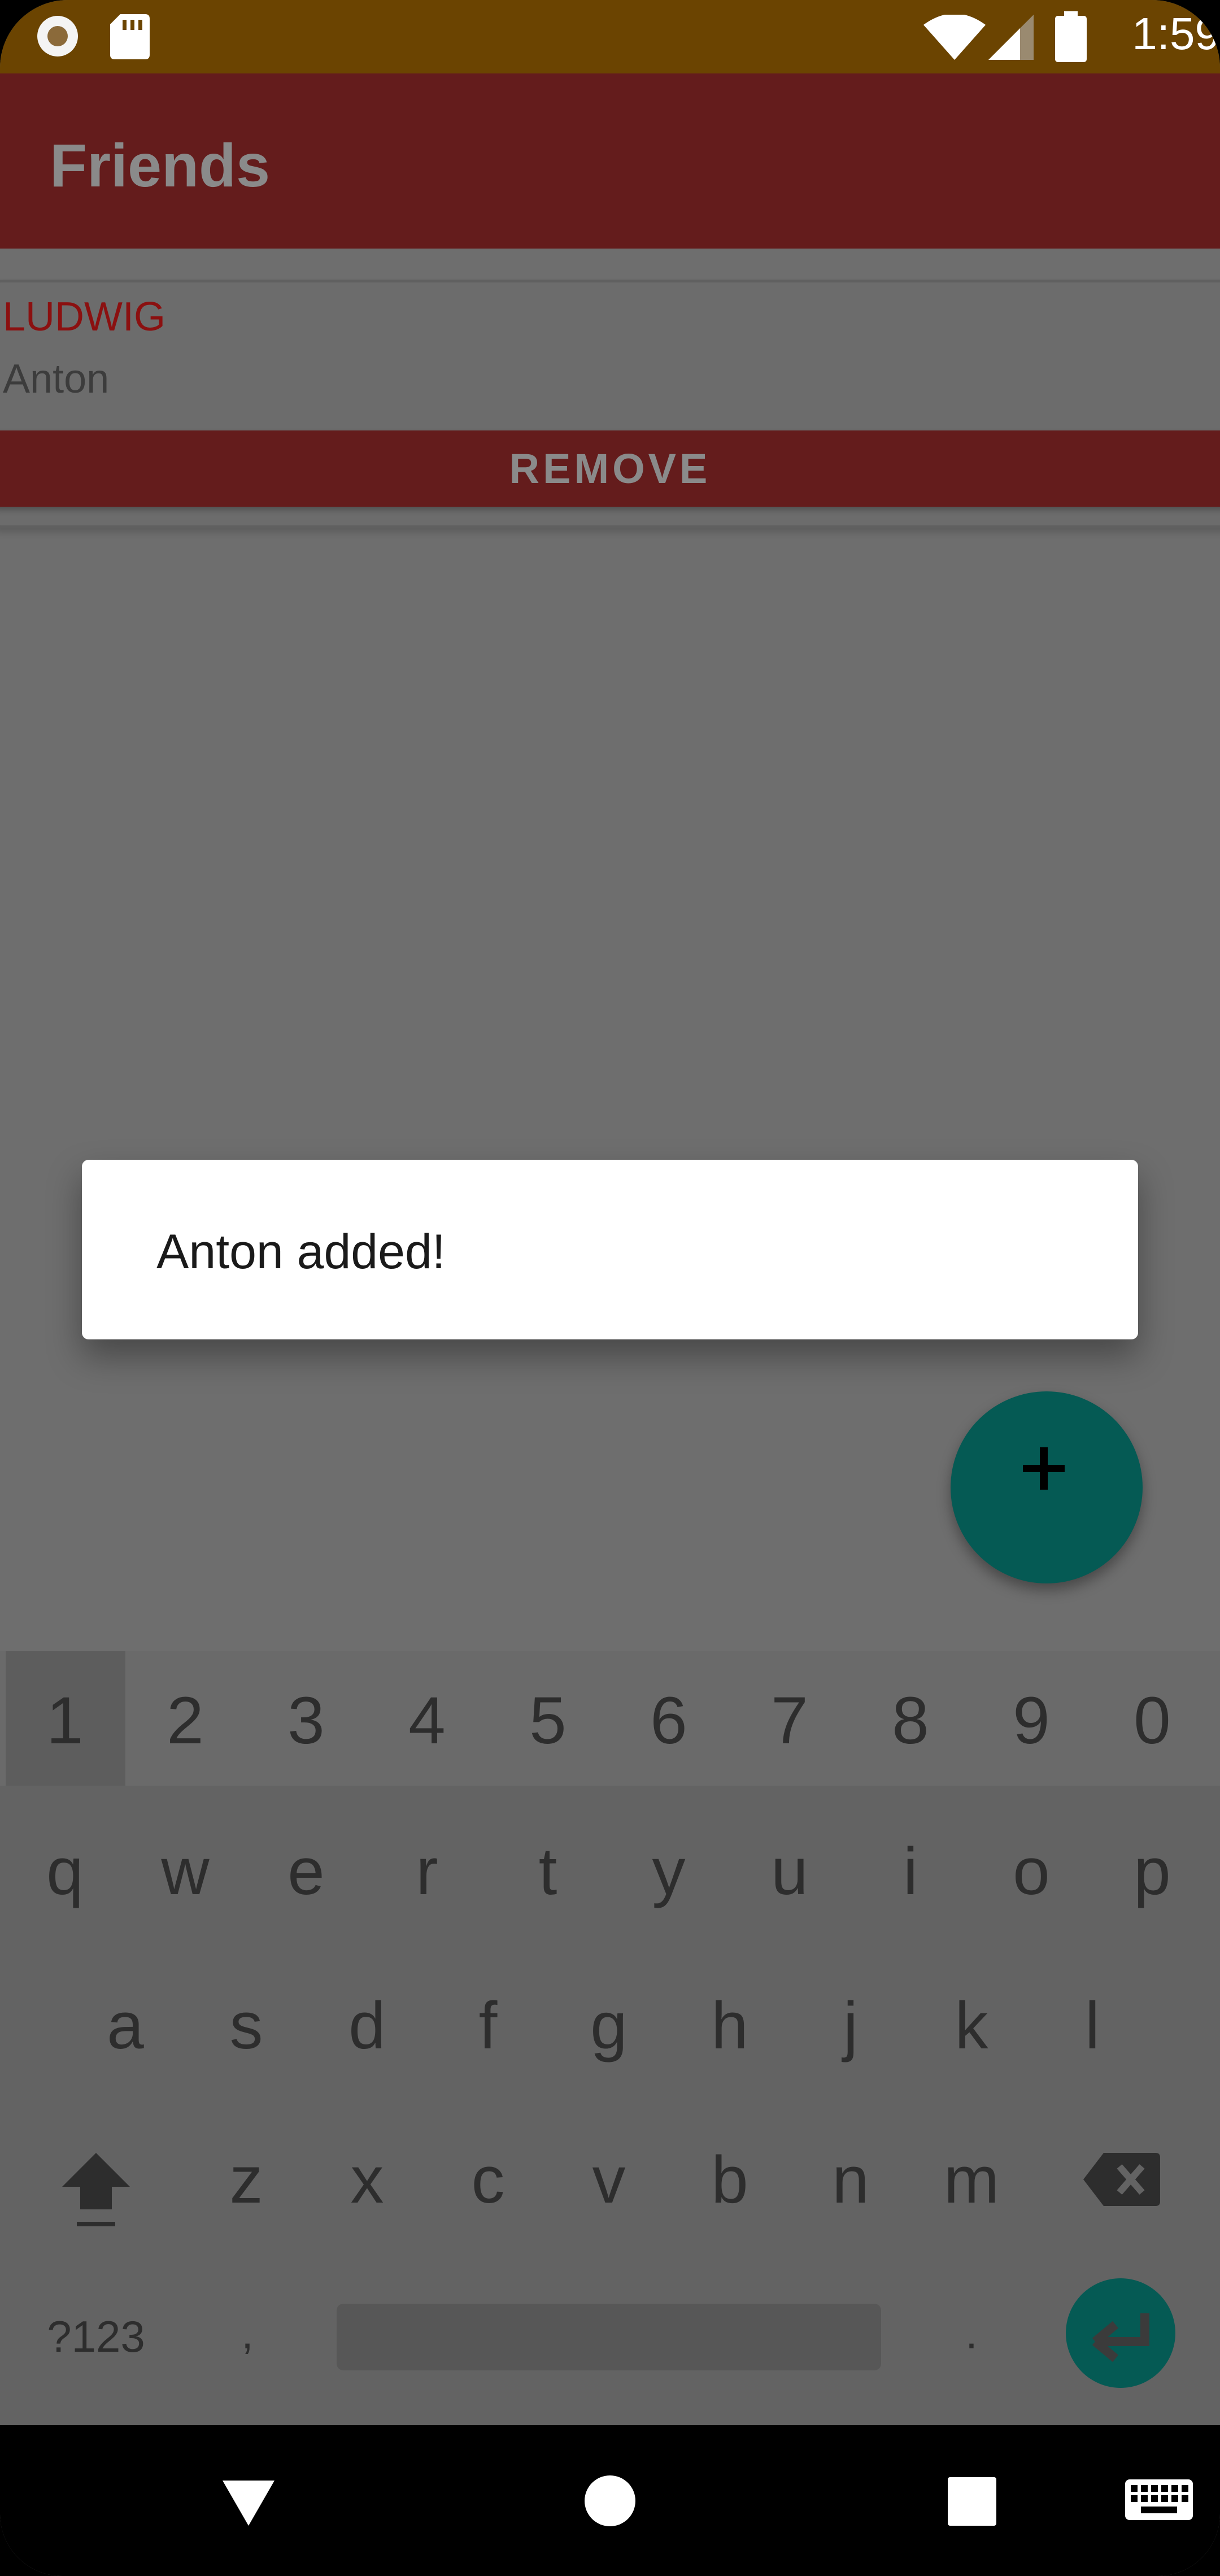 The width and height of the screenshot is (1220, 2576). I want to click on period-key: ., so click(971, 2333).